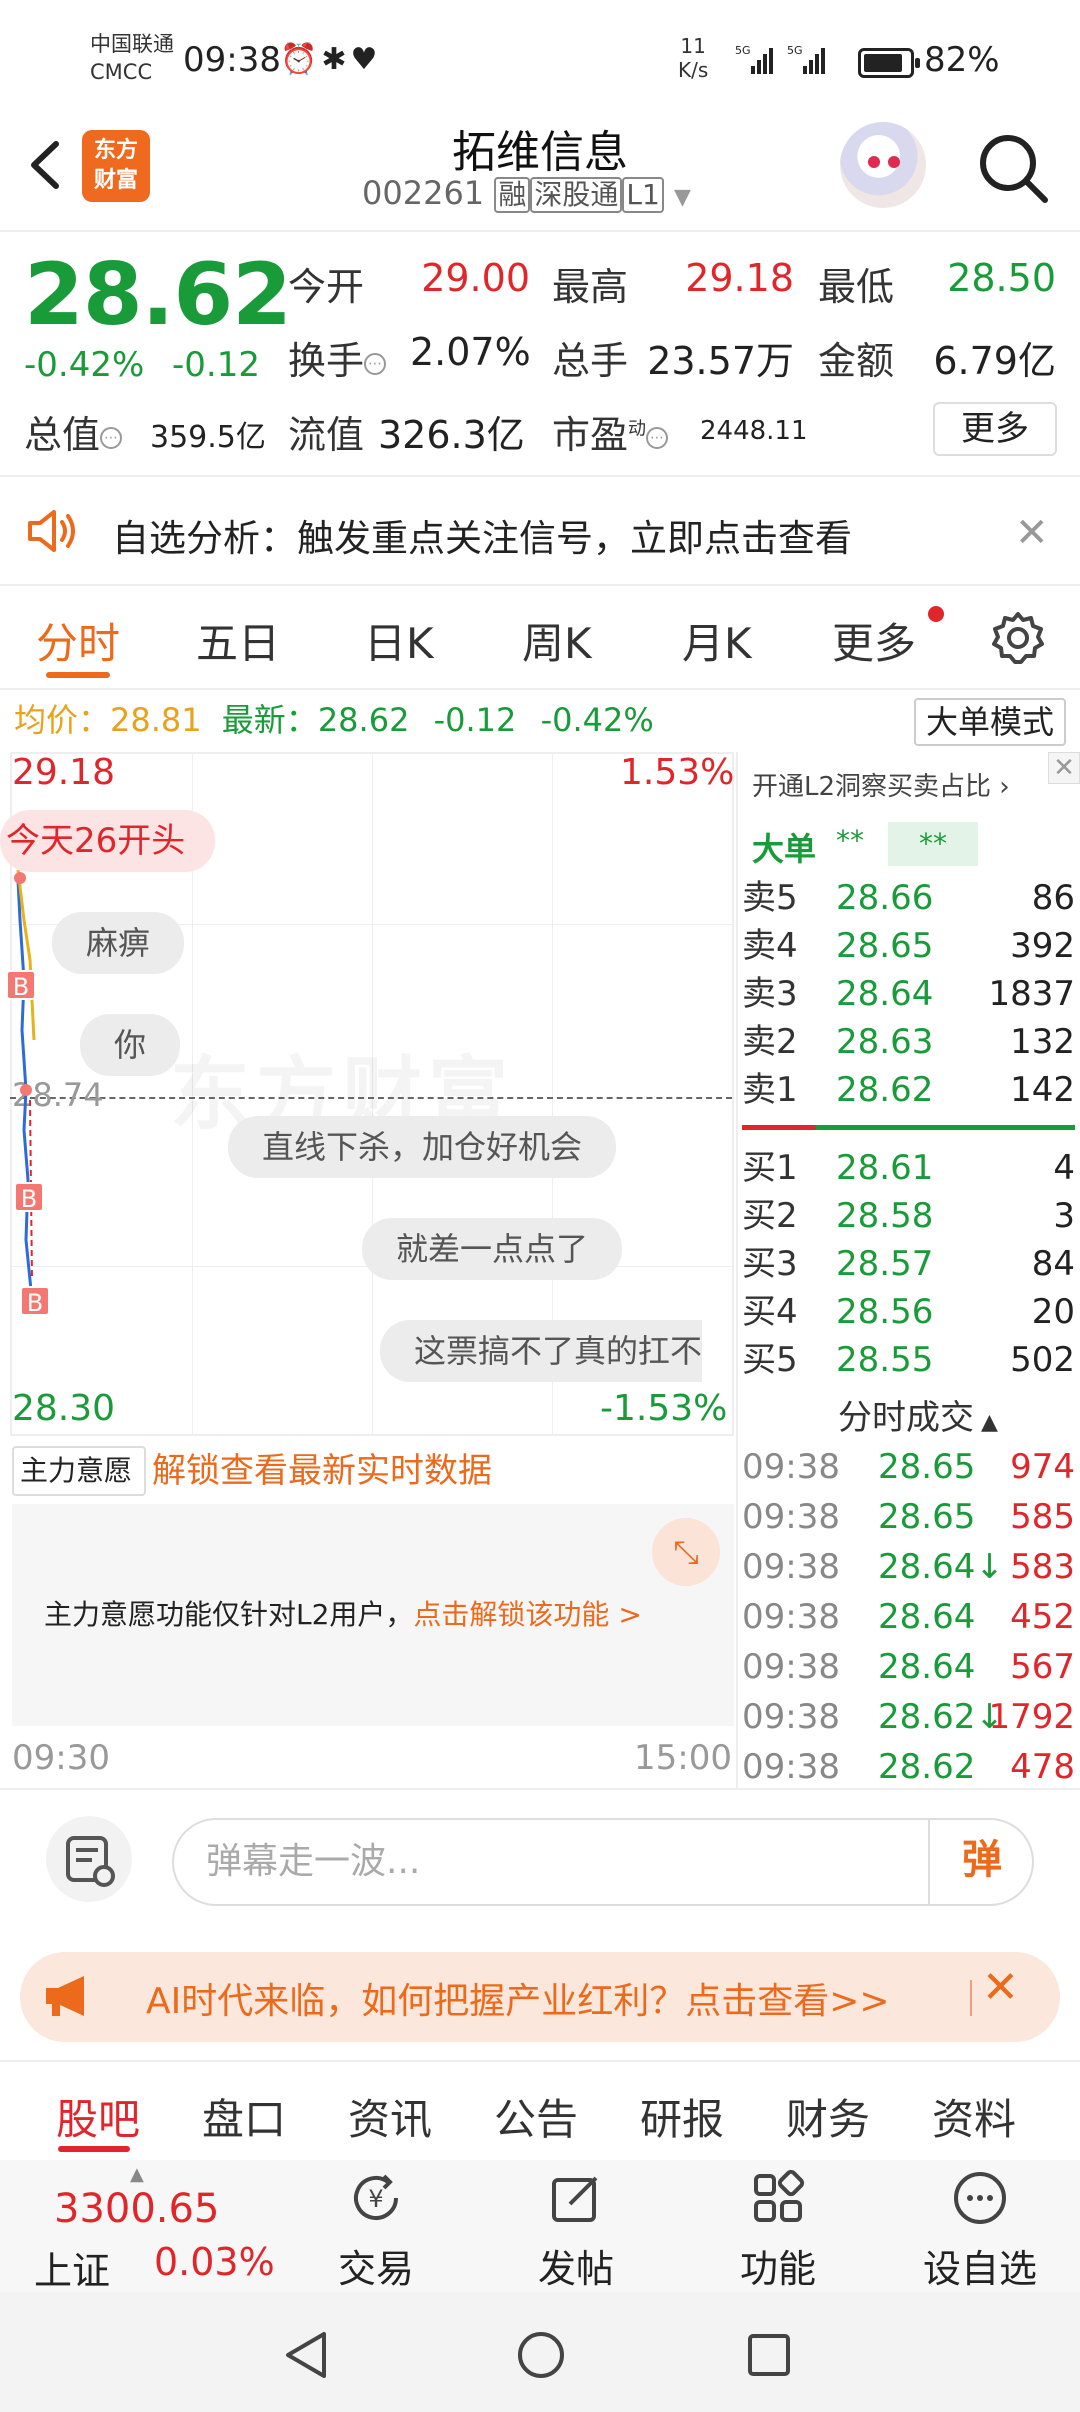 This screenshot has width=1080, height=2412. I want to click on trade-button: ¥ 交易, so click(376, 2231).